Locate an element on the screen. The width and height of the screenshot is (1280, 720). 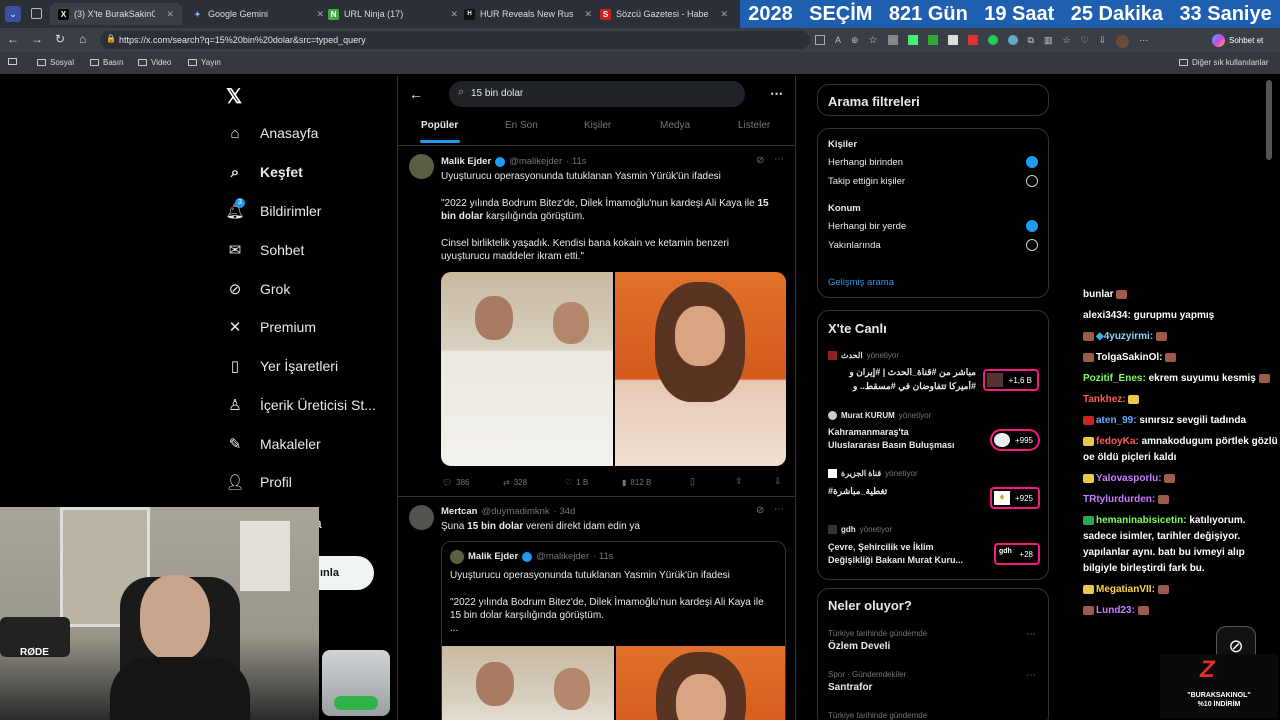
tab-x: X (3) X'te BurakSakinOl: "Ken ✕ is located at coordinates (116, 14).